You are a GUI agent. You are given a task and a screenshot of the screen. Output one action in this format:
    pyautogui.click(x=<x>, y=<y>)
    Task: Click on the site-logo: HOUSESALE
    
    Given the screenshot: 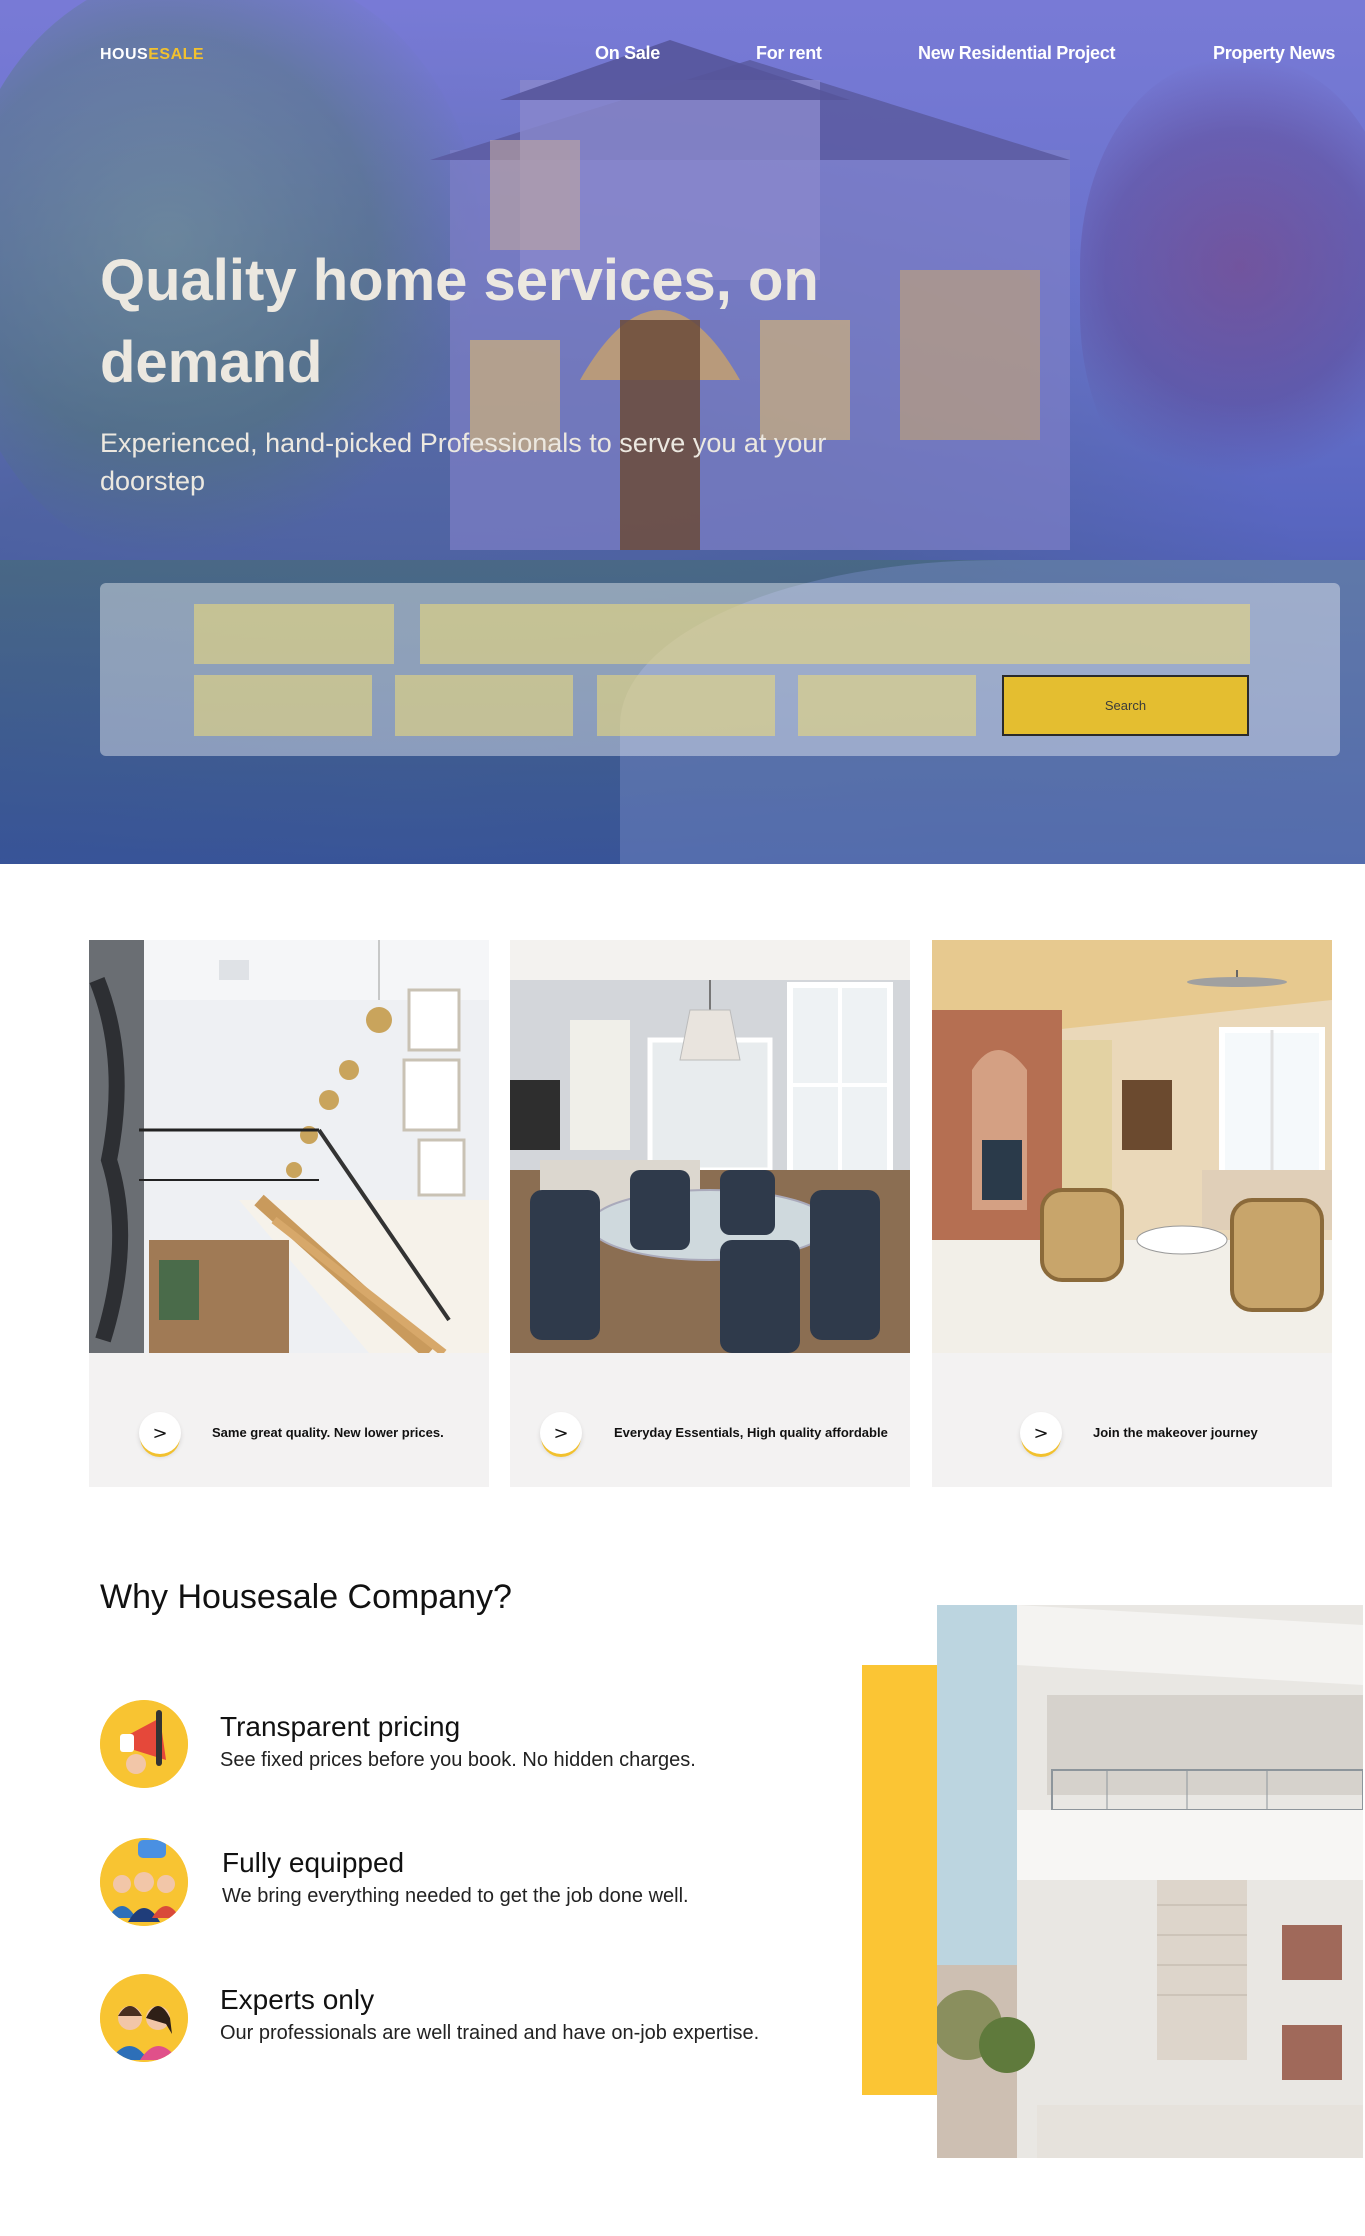 What is the action you would take?
    pyautogui.click(x=152, y=55)
    